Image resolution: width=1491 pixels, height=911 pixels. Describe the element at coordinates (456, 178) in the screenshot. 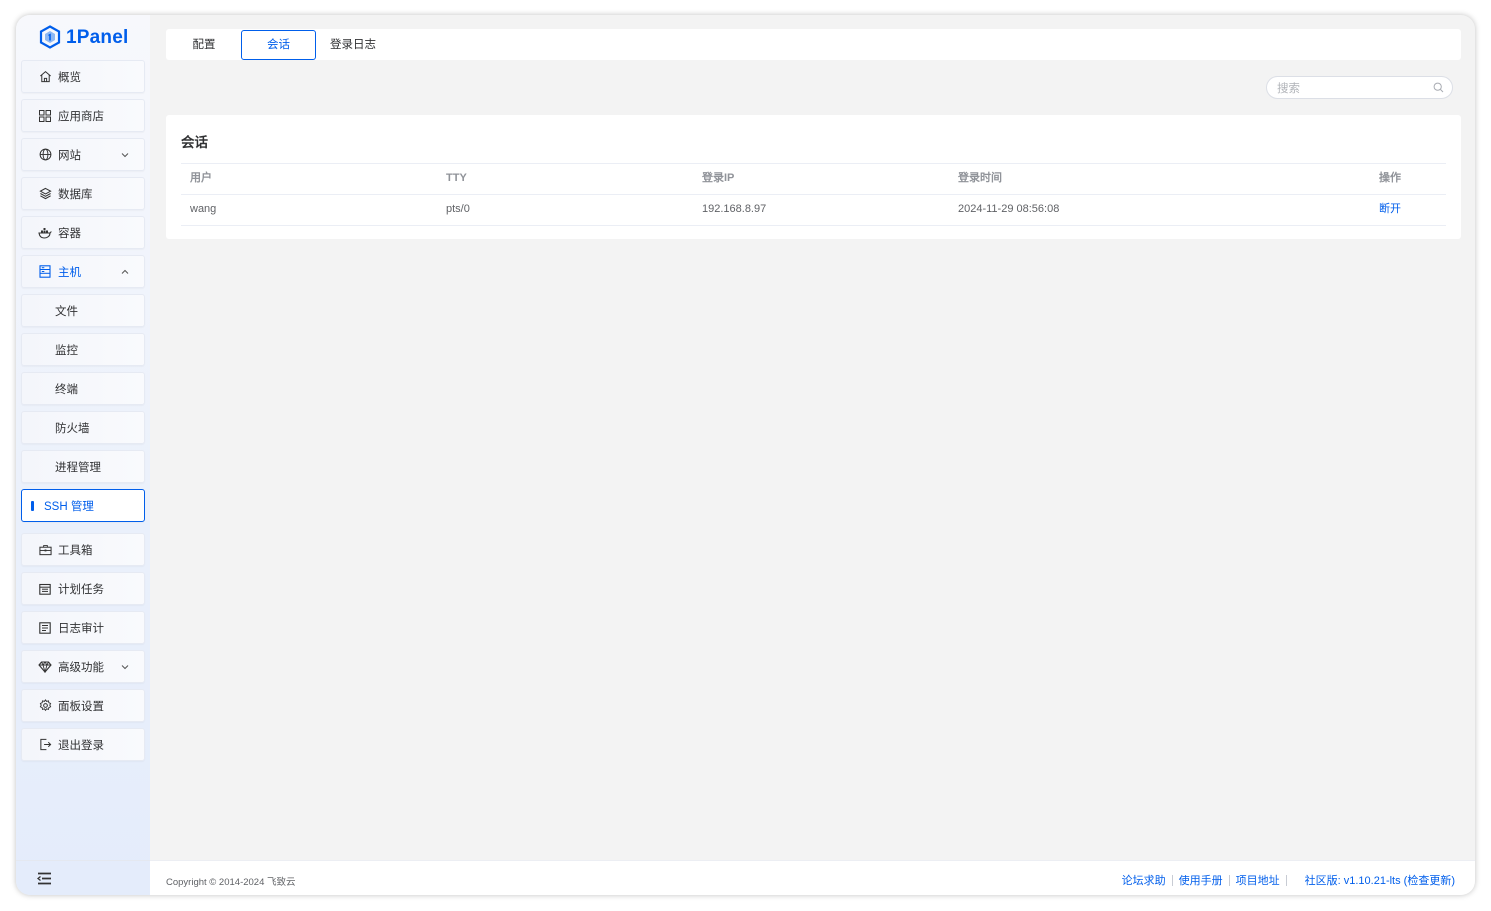

I see `column-header-tty: TTY` at that location.